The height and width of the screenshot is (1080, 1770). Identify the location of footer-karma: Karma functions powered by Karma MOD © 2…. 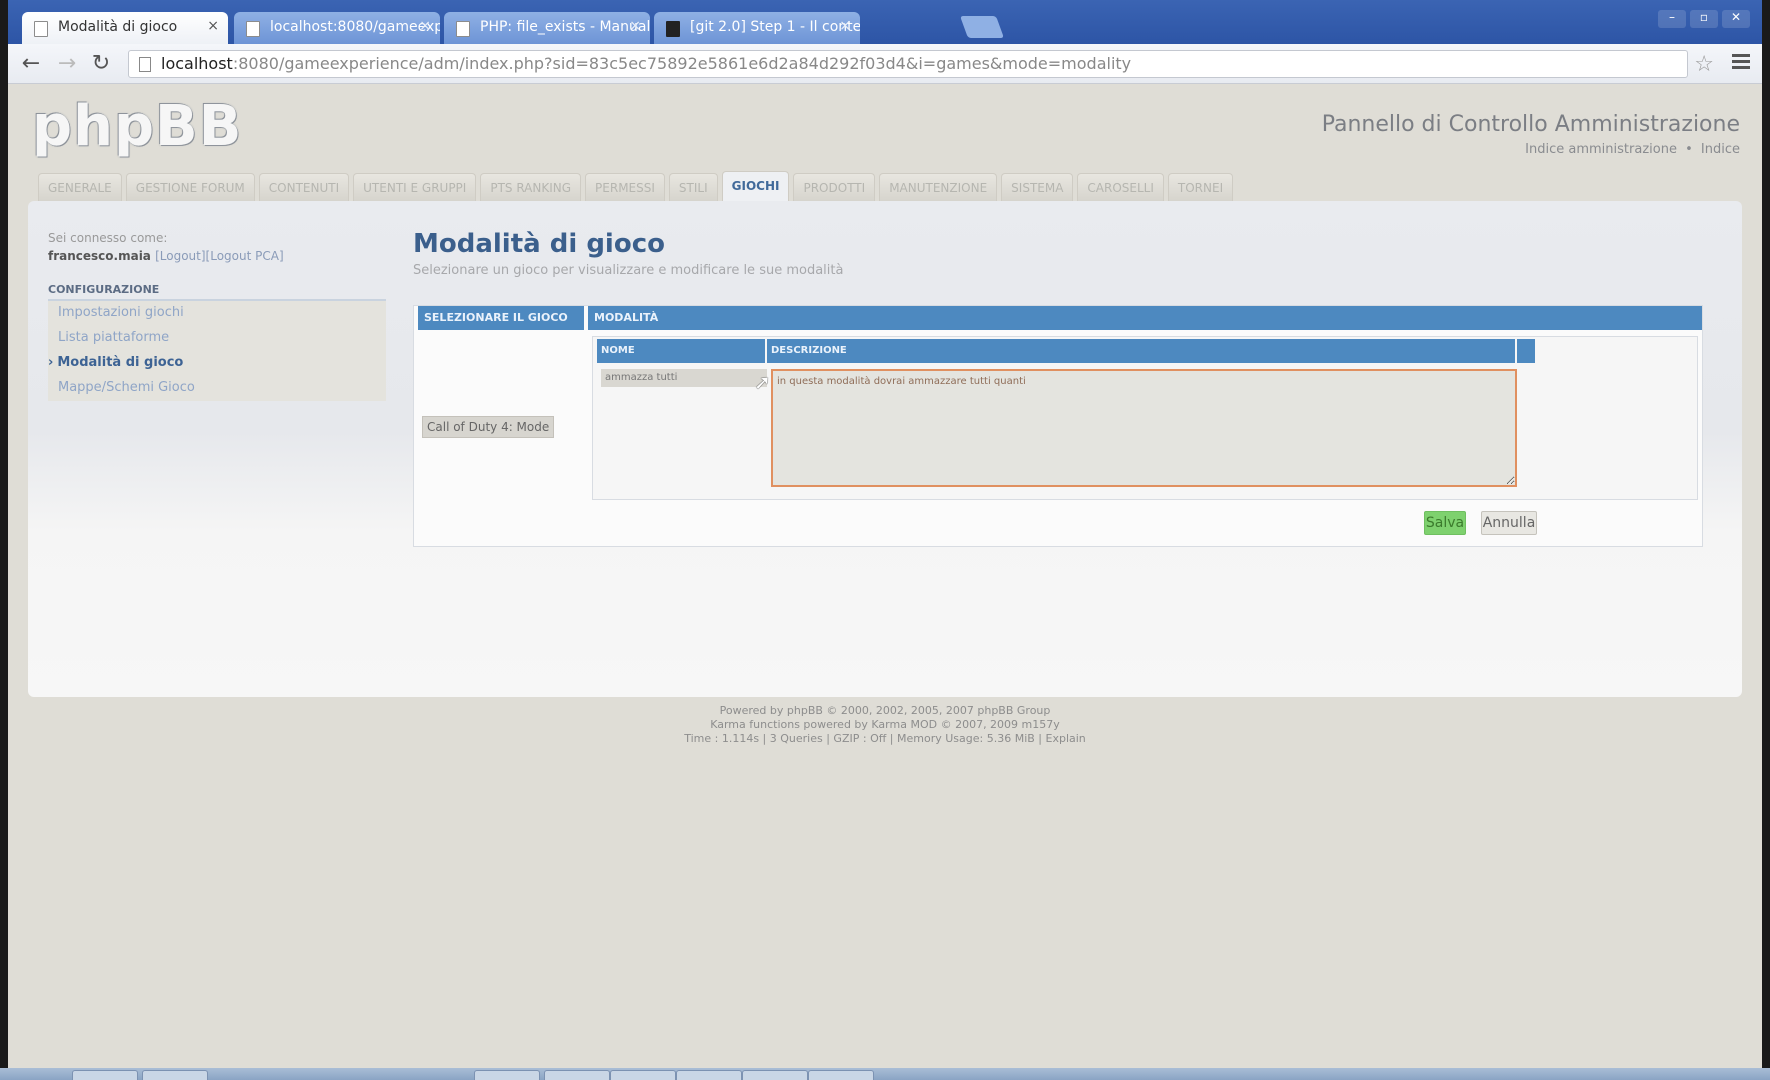
(885, 724).